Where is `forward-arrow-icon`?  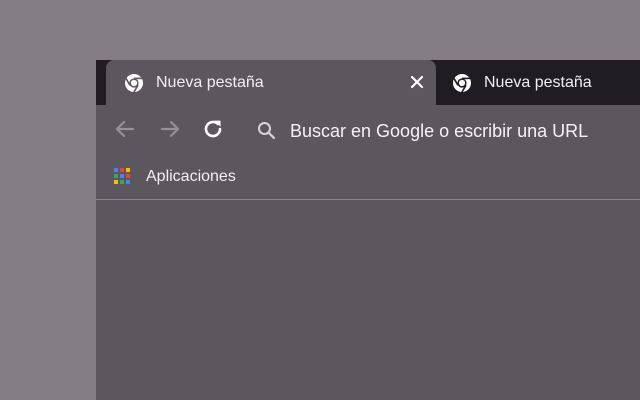
forward-arrow-icon is located at coordinates (170, 131).